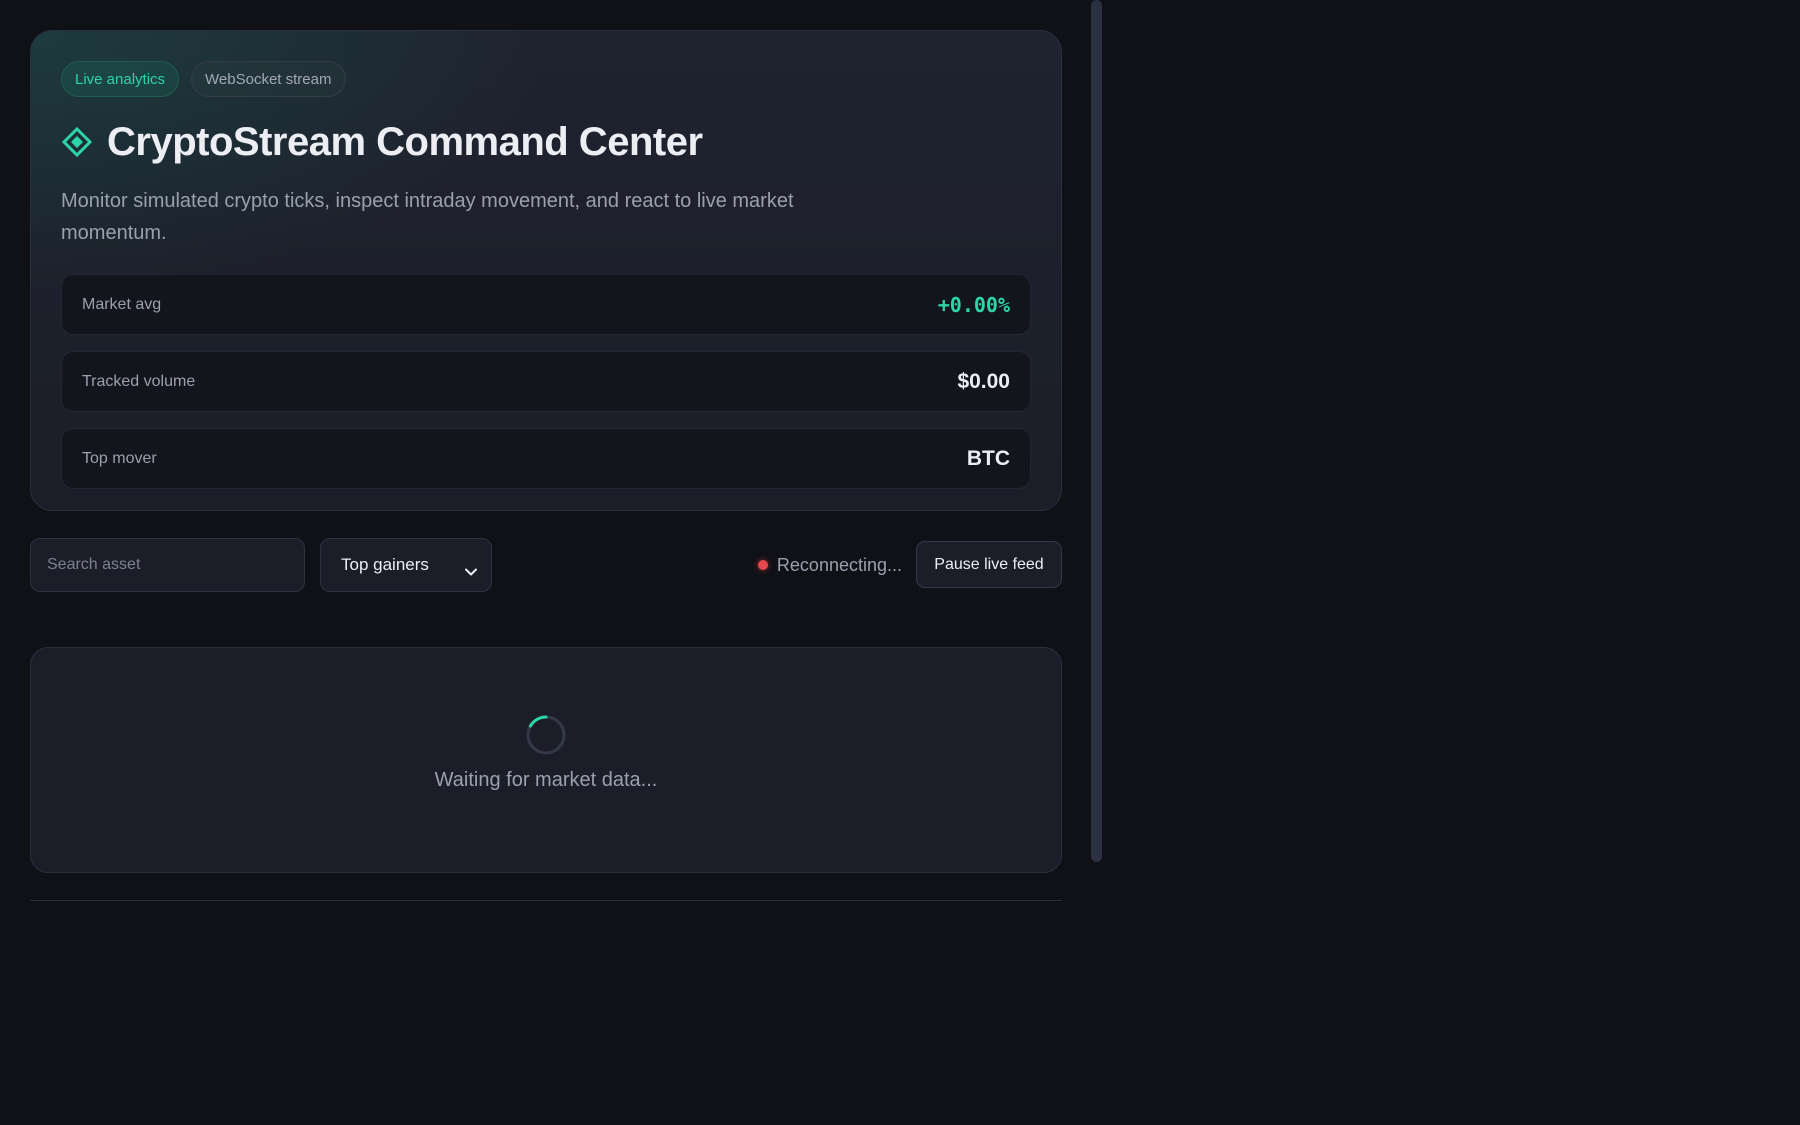 This screenshot has height=1125, width=1800. Describe the element at coordinates (471, 568) in the screenshot. I see `chevron-down-icon` at that location.